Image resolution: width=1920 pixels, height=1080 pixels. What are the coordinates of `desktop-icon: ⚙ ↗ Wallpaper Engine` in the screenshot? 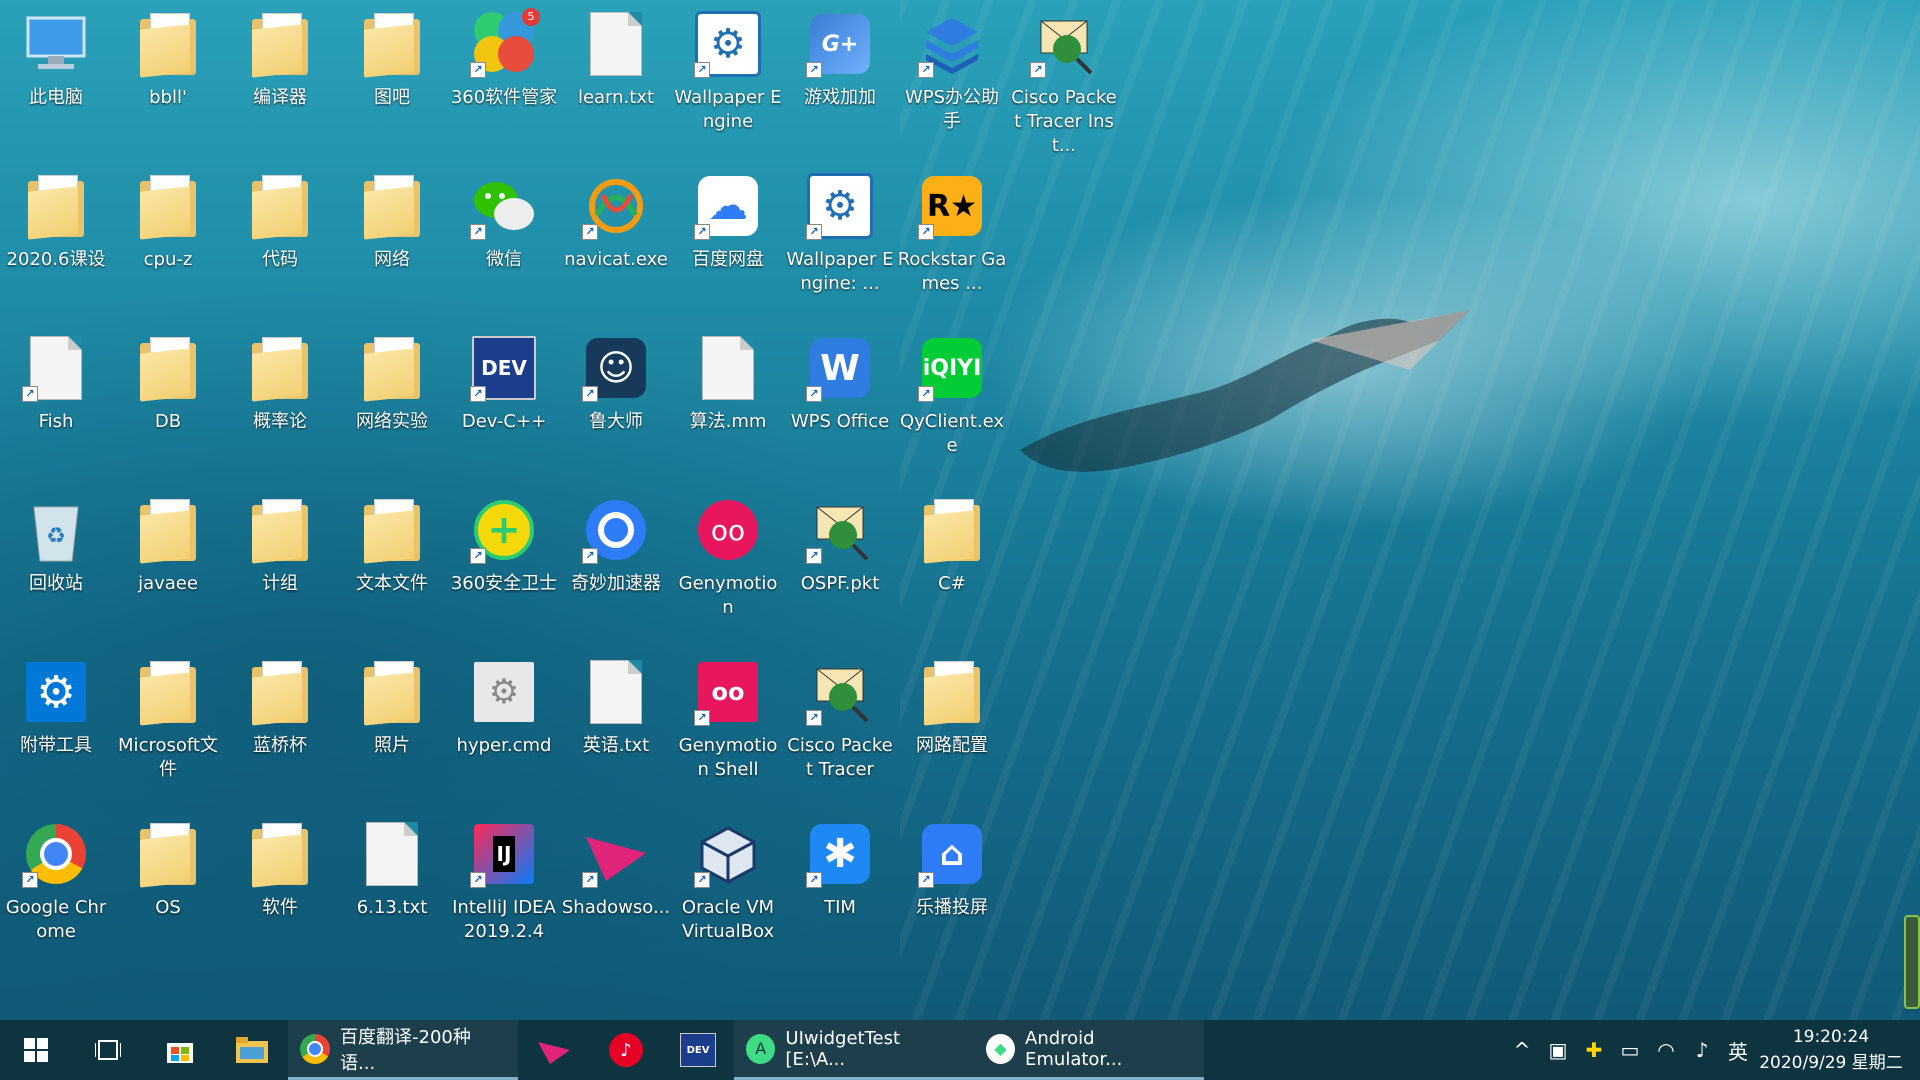 It's located at (728, 84).